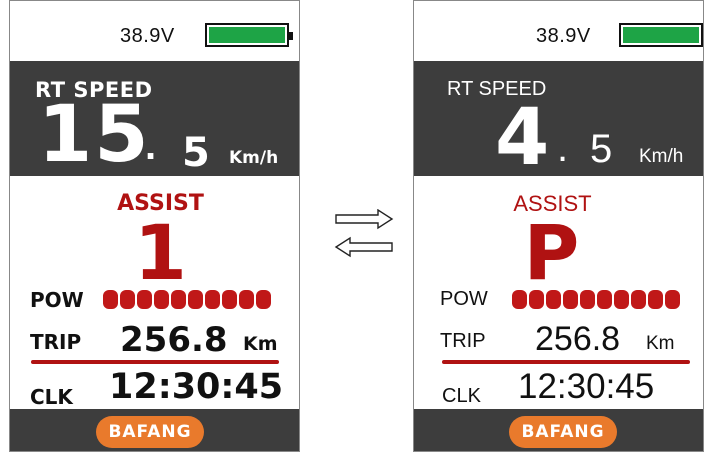  I want to click on swap-arrows-icon, so click(364, 233).